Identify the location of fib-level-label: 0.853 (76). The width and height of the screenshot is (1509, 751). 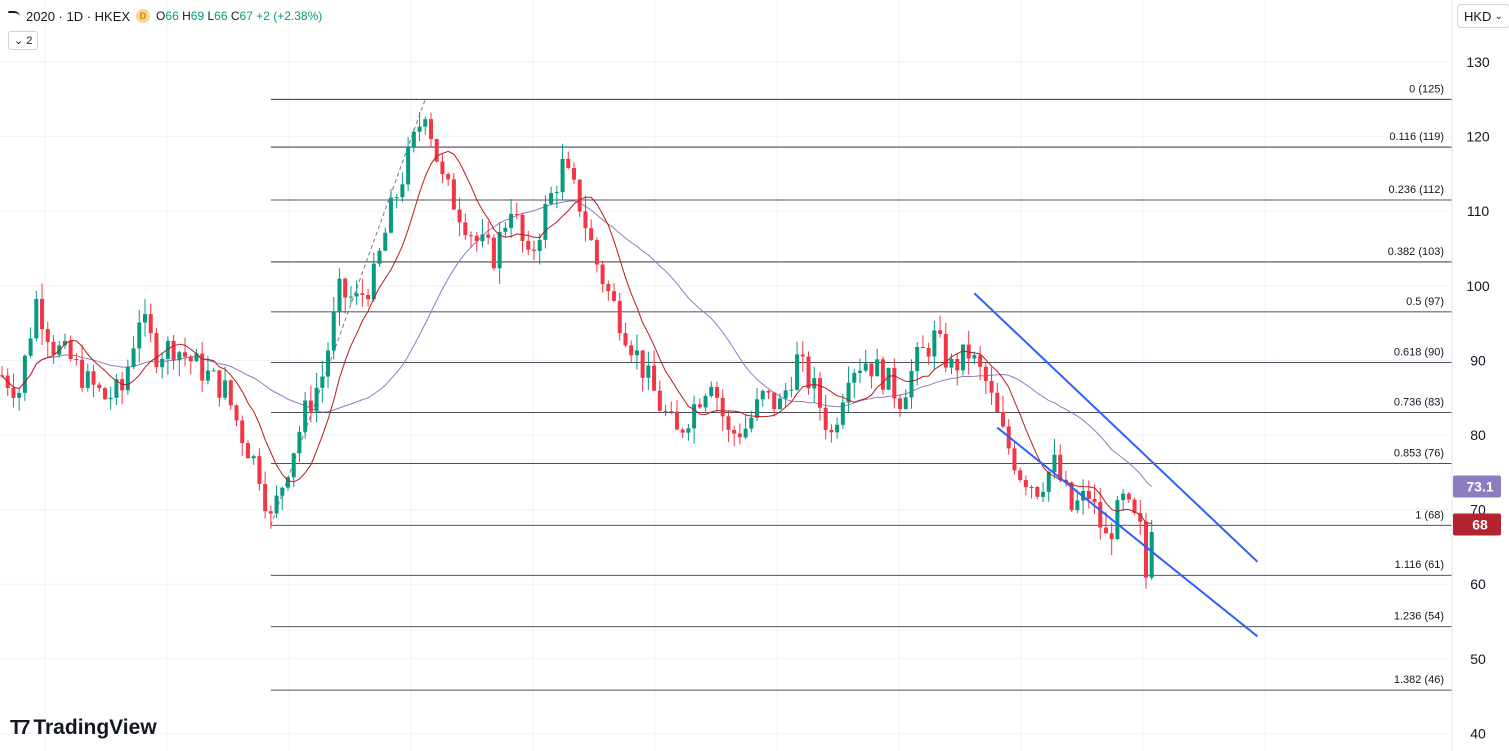
(1419, 453).